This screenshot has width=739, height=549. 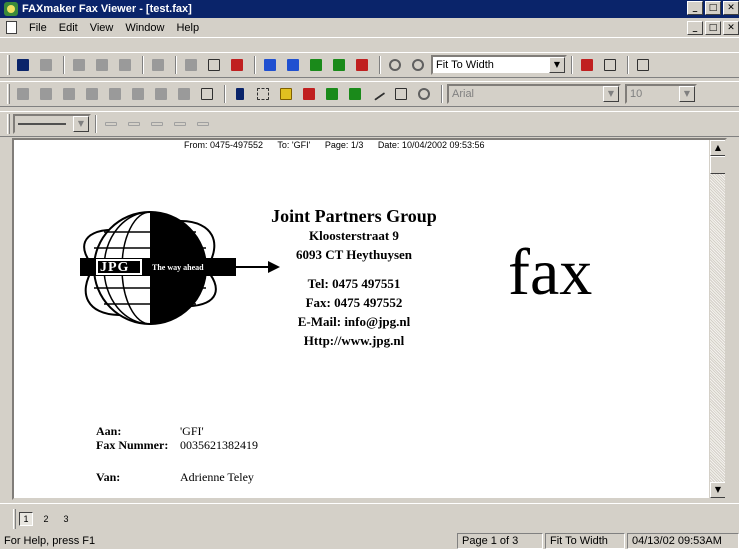 What do you see at coordinates (332, 94) in the screenshot?
I see `stamp-tool-button` at bounding box center [332, 94].